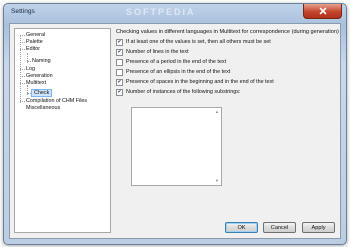 This screenshot has height=247, width=350. Describe the element at coordinates (161, 12) in the screenshot. I see `watermark: SOFTPEDIA` at that location.